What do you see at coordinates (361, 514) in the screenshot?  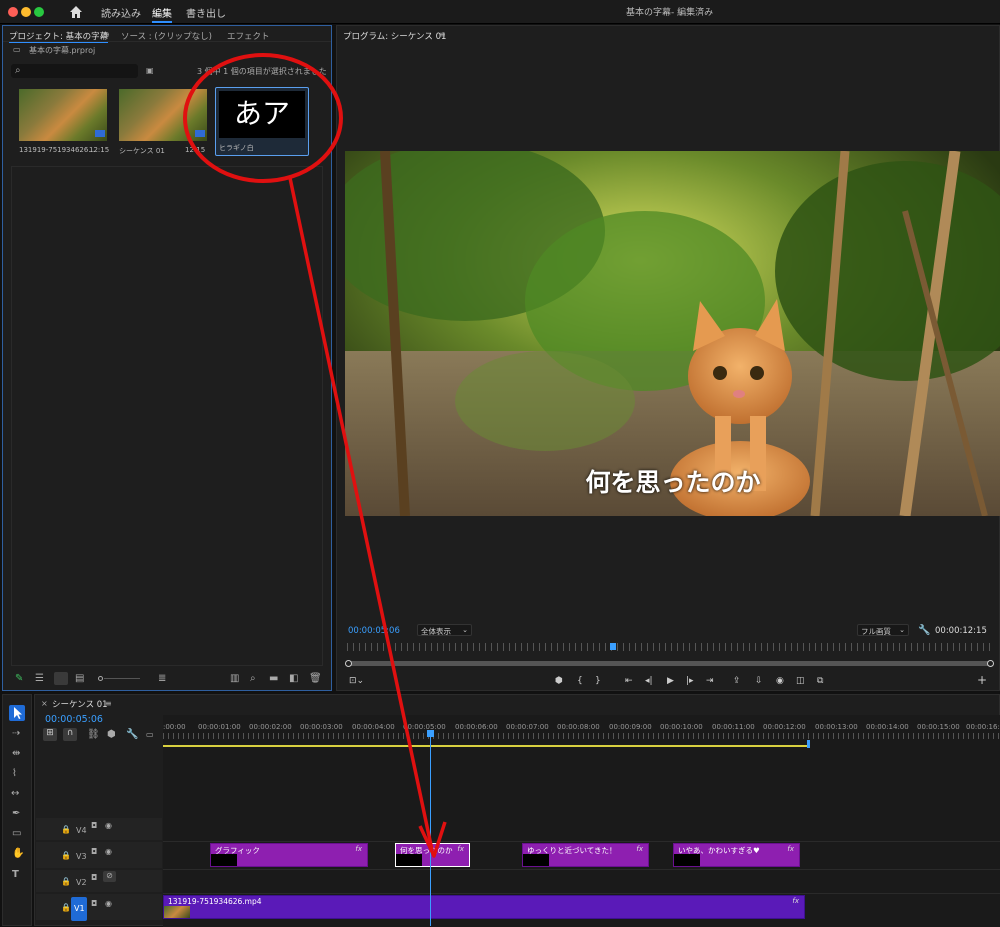 I see `annotation-arrow-line` at bounding box center [361, 514].